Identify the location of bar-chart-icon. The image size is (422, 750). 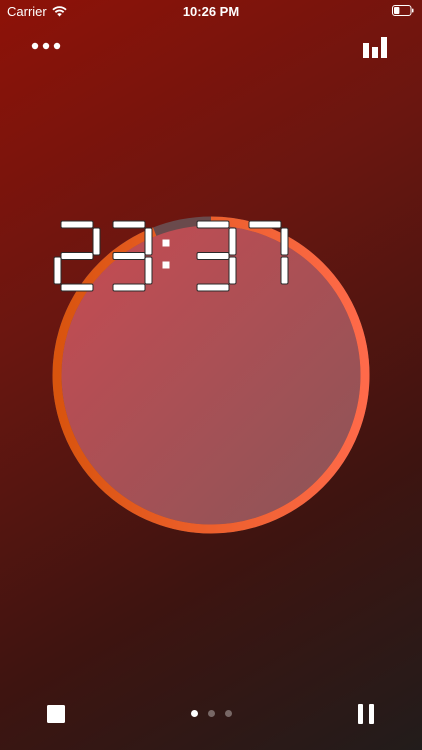
(375, 47).